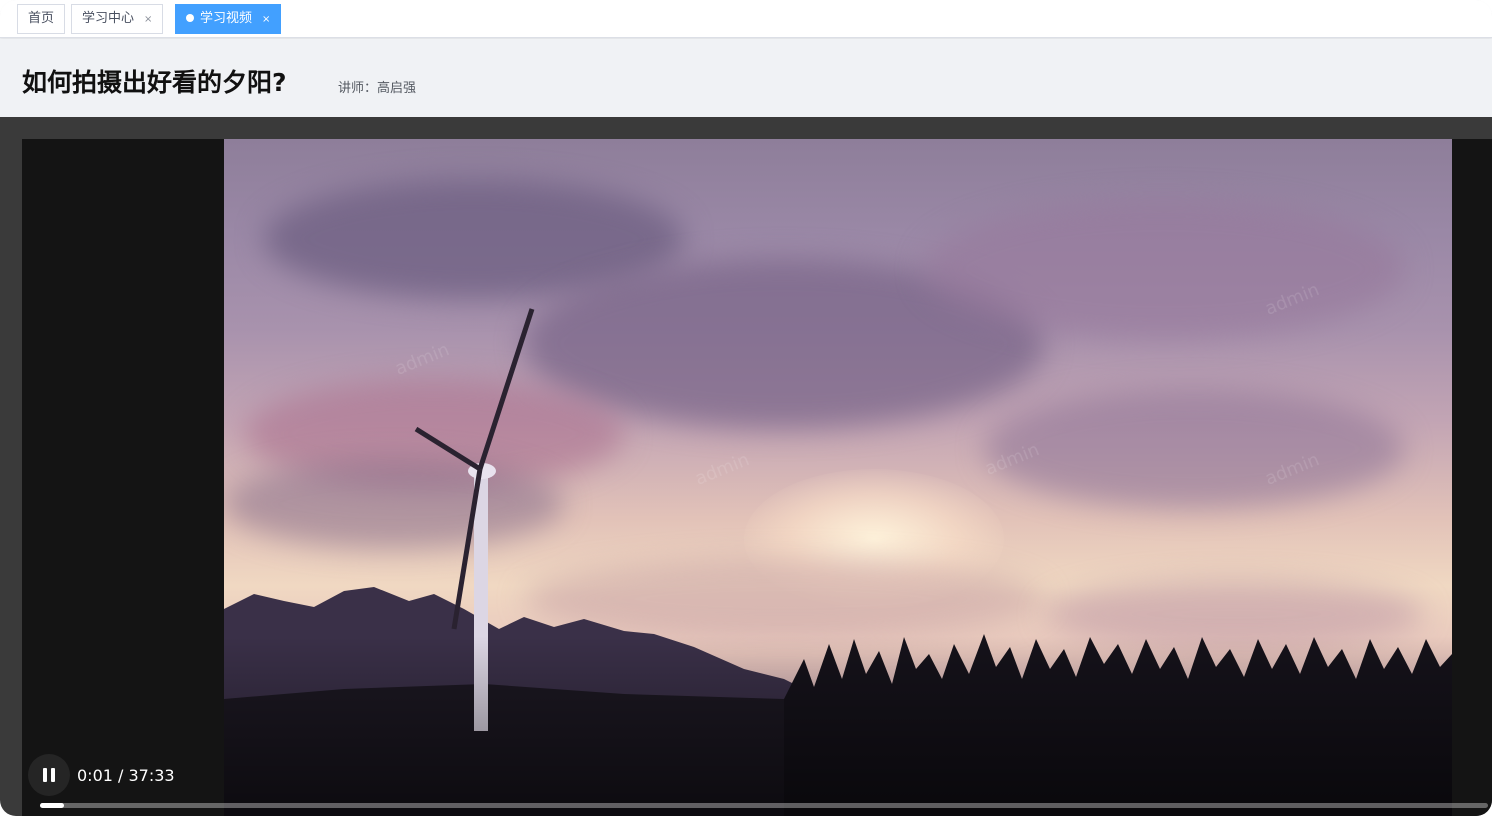 This screenshot has width=1492, height=816. I want to click on page-header: 如何拍摄出好看的夕阳? 讲师：高启强, so click(746, 78).